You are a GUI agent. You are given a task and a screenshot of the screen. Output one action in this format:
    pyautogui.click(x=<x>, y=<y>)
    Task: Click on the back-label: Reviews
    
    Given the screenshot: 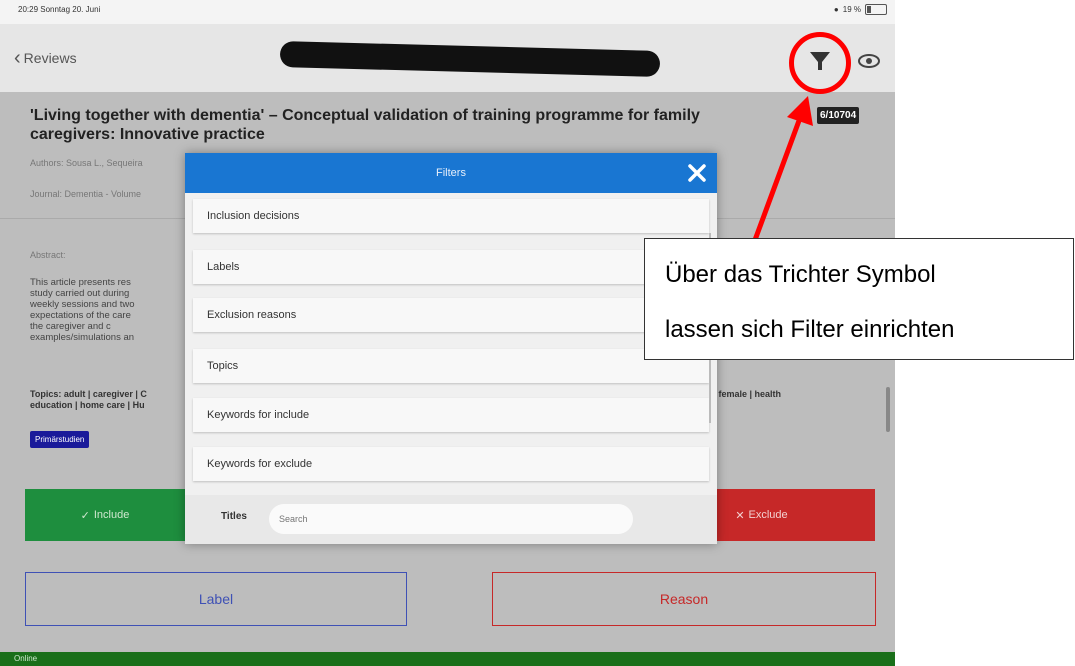 What is the action you would take?
    pyautogui.click(x=50, y=58)
    